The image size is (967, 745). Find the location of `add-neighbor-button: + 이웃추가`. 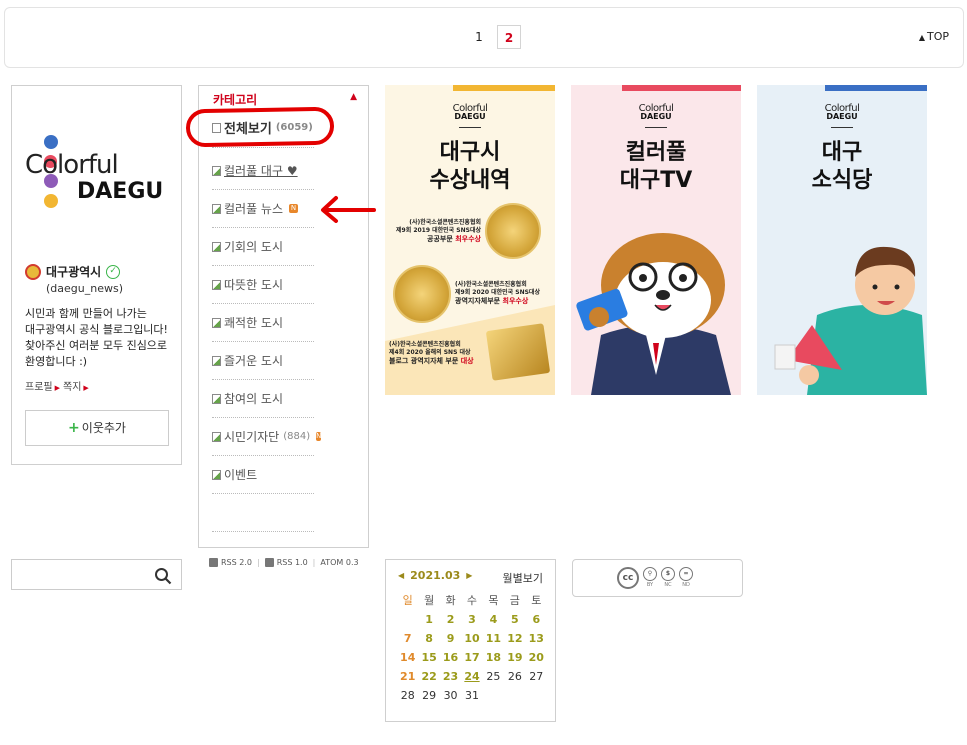

add-neighbor-button: + 이웃추가 is located at coordinates (97, 428).